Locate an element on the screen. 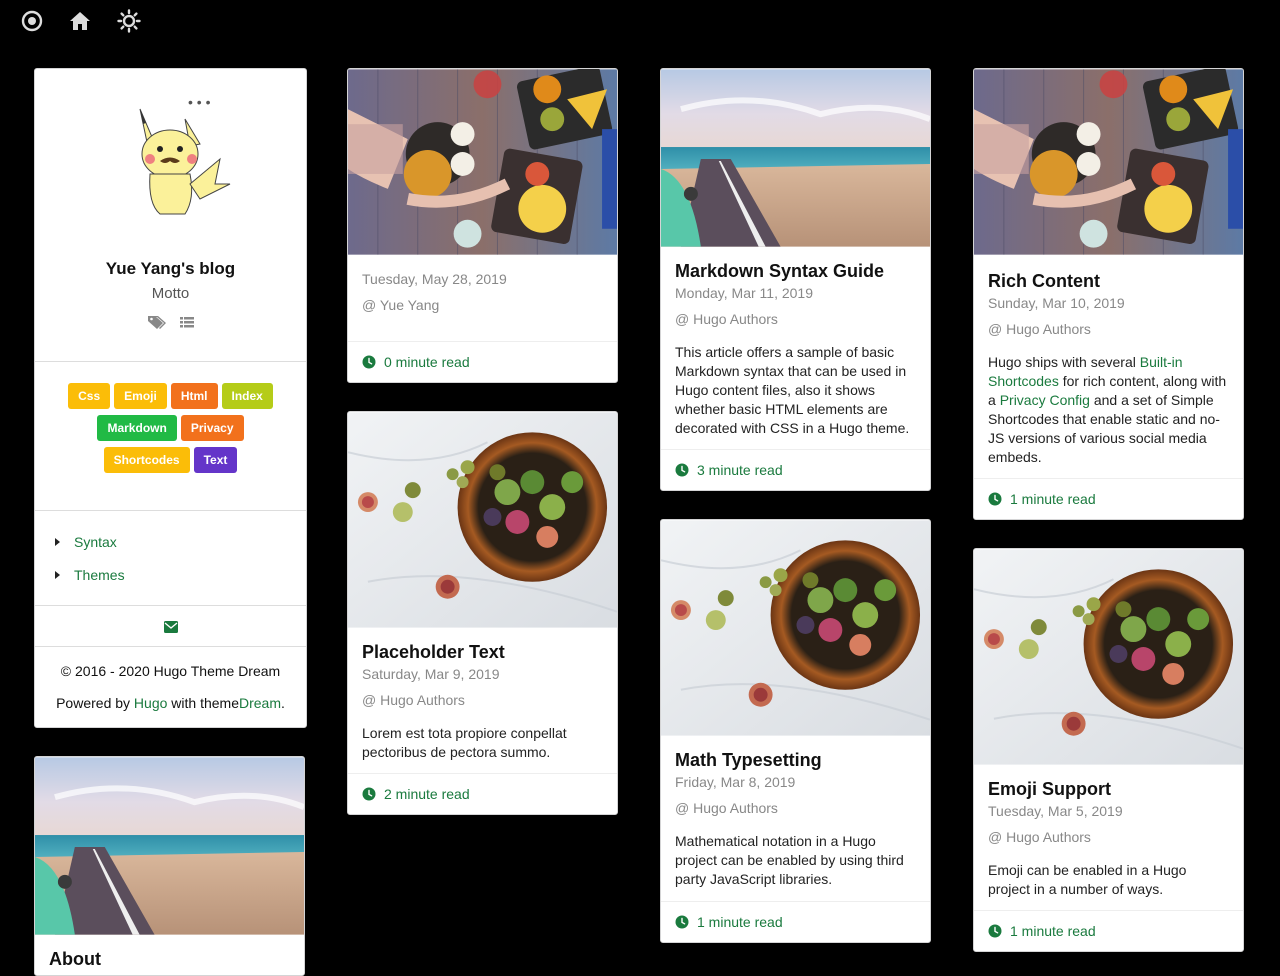 The height and width of the screenshot is (976, 1280). post-date: Saturday, Mar 9, 2019 is located at coordinates (431, 674).